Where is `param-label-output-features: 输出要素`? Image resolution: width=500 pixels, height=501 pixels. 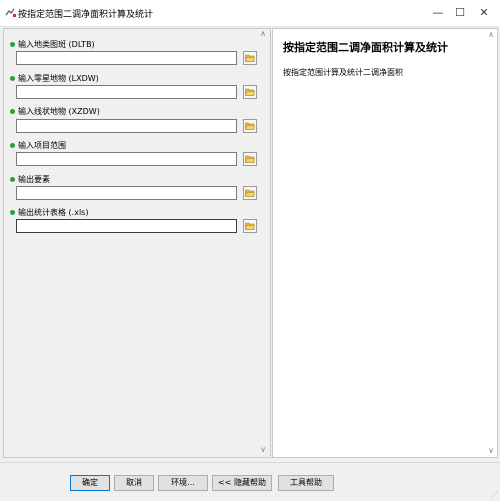 param-label-output-features: 输出要素 is located at coordinates (30, 179).